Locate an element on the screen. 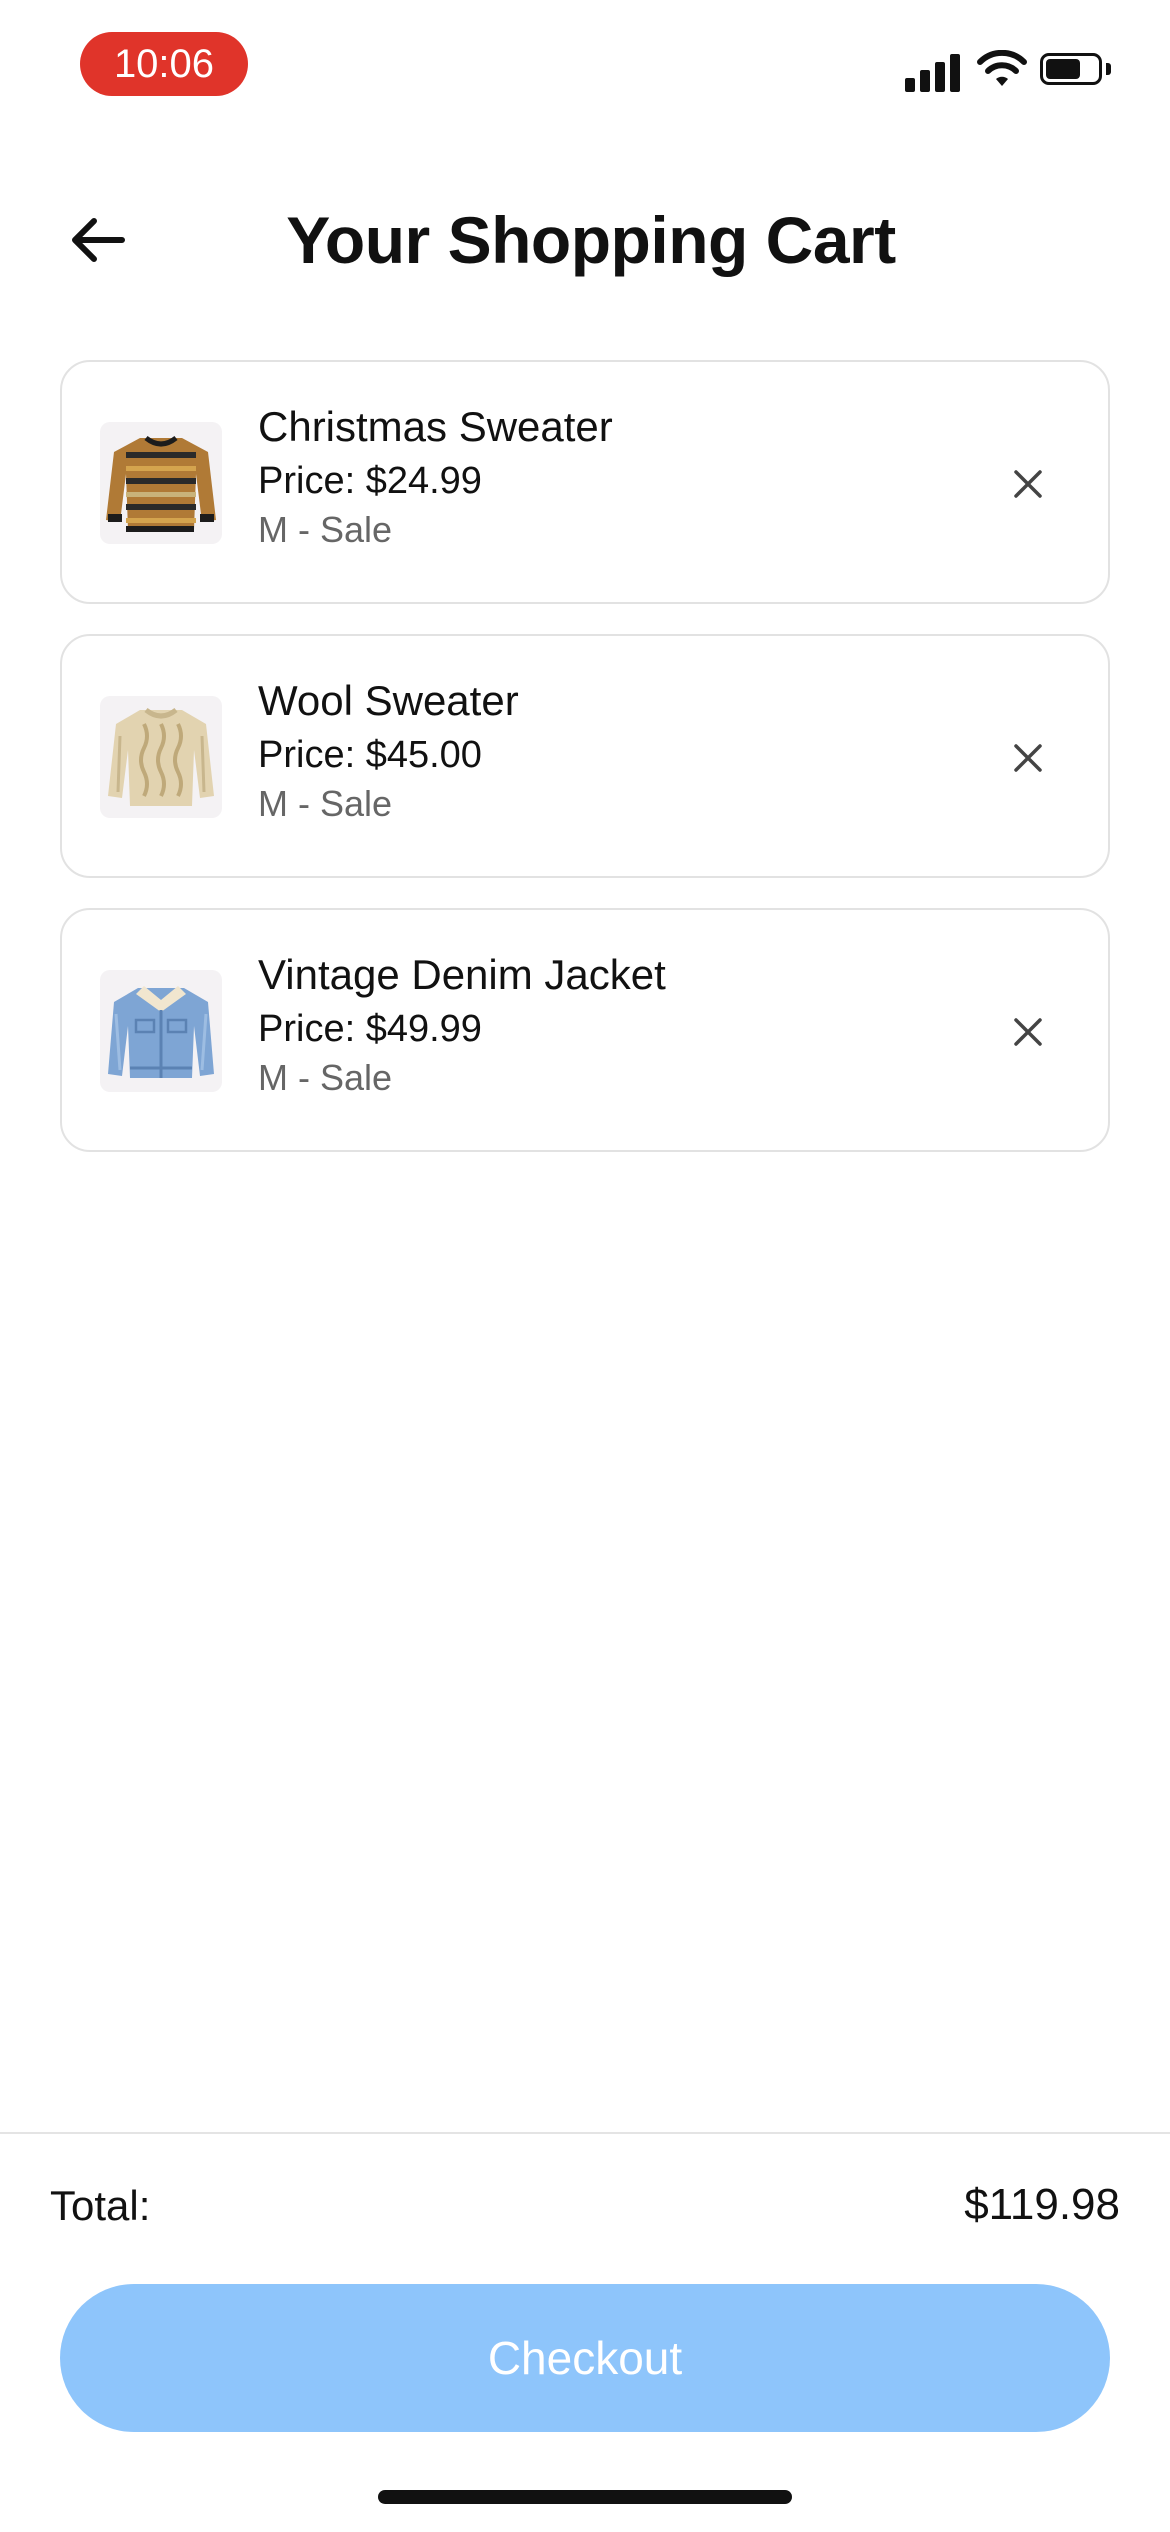 The image size is (1170, 2532). cellular-signal-icon is located at coordinates (933, 72).